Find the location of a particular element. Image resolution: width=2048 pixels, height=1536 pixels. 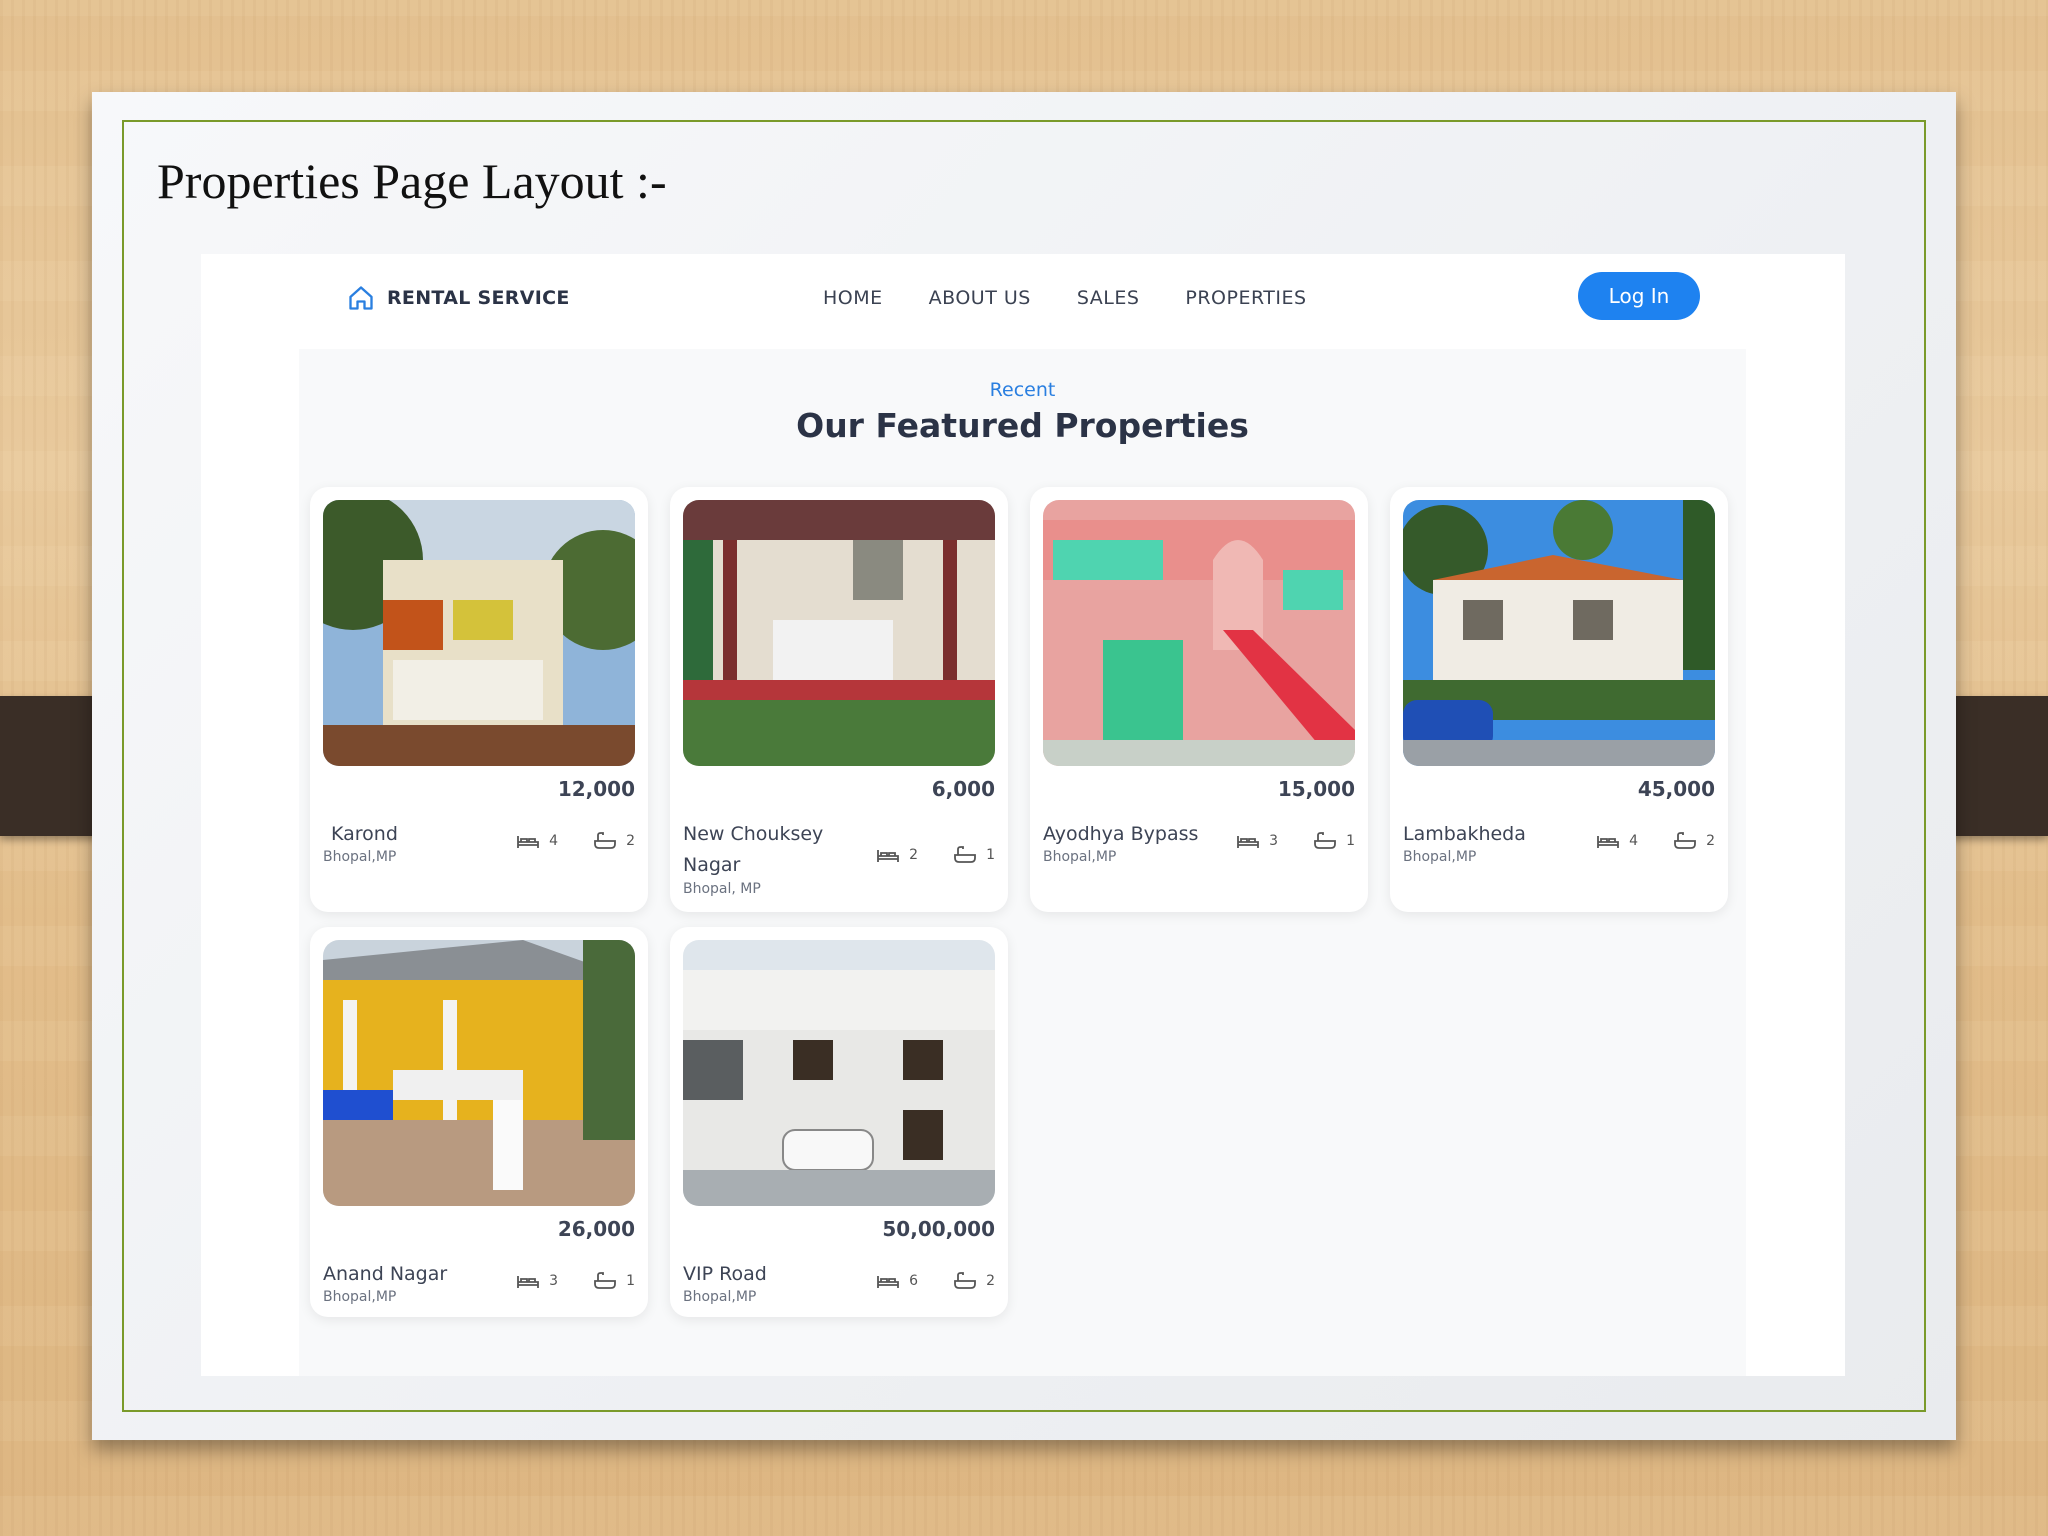

property-price: 6,000 is located at coordinates (963, 789).